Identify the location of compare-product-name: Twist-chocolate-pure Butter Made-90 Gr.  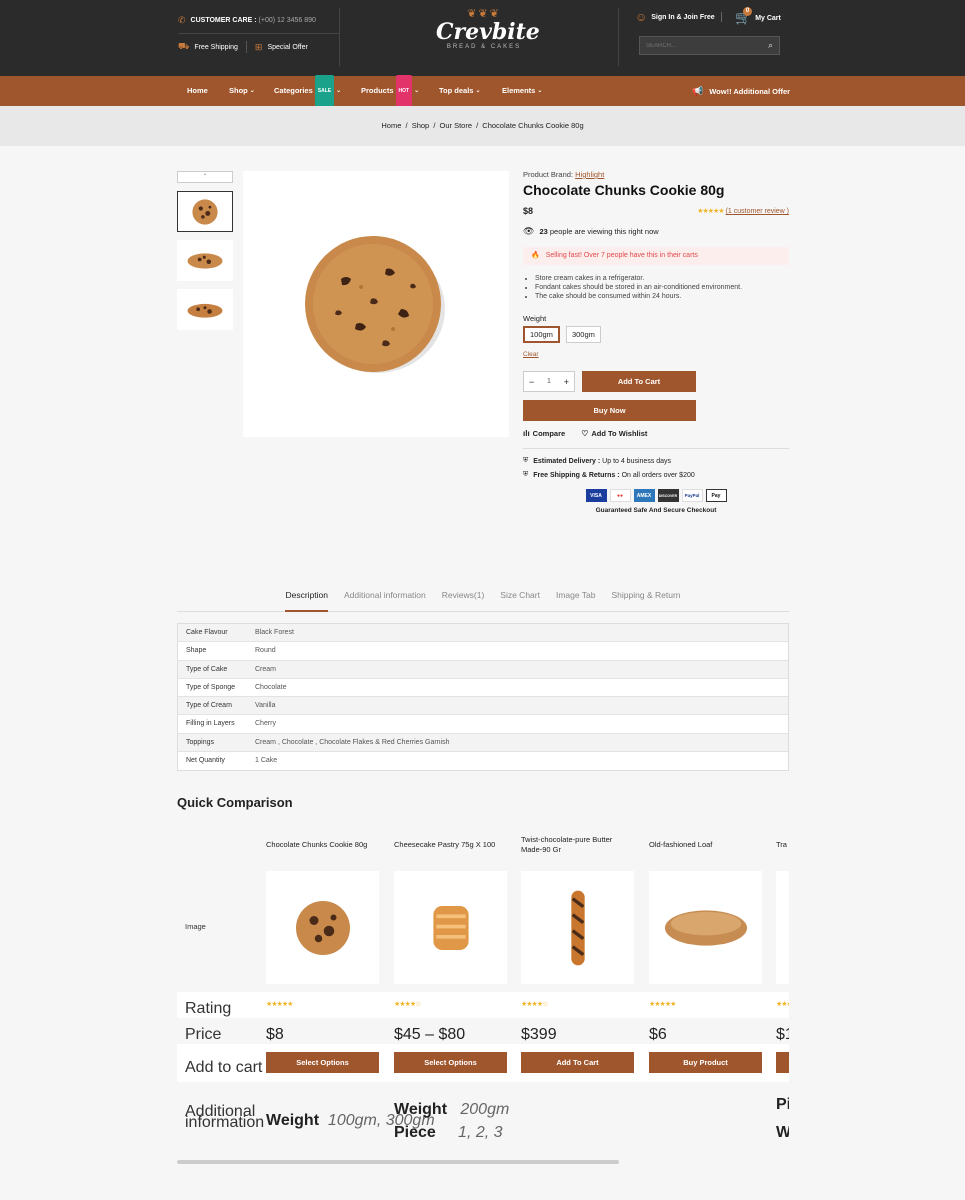
(577, 845).